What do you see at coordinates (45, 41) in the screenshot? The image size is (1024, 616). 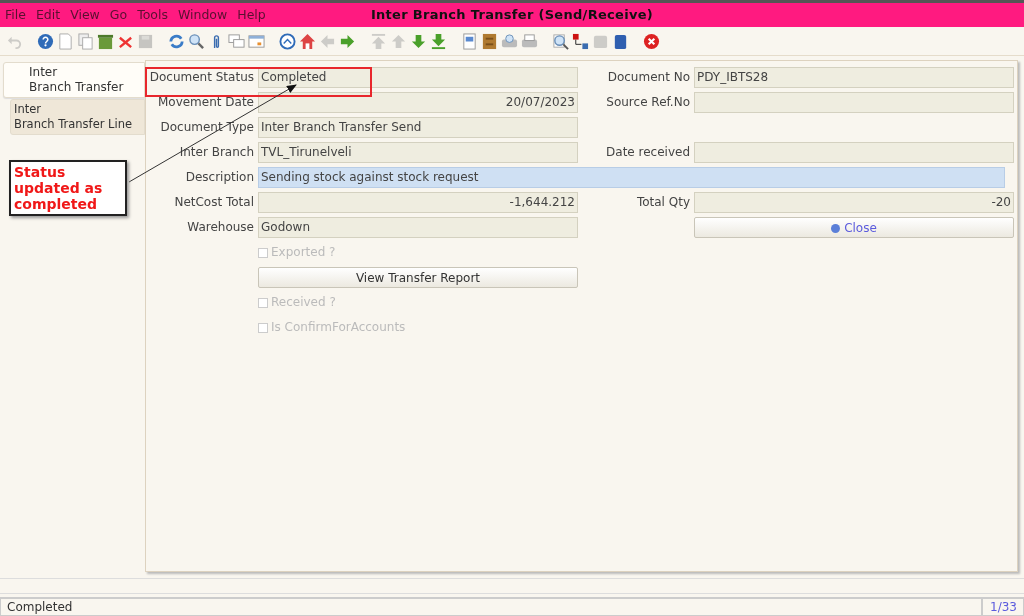 I see `help-icon` at bounding box center [45, 41].